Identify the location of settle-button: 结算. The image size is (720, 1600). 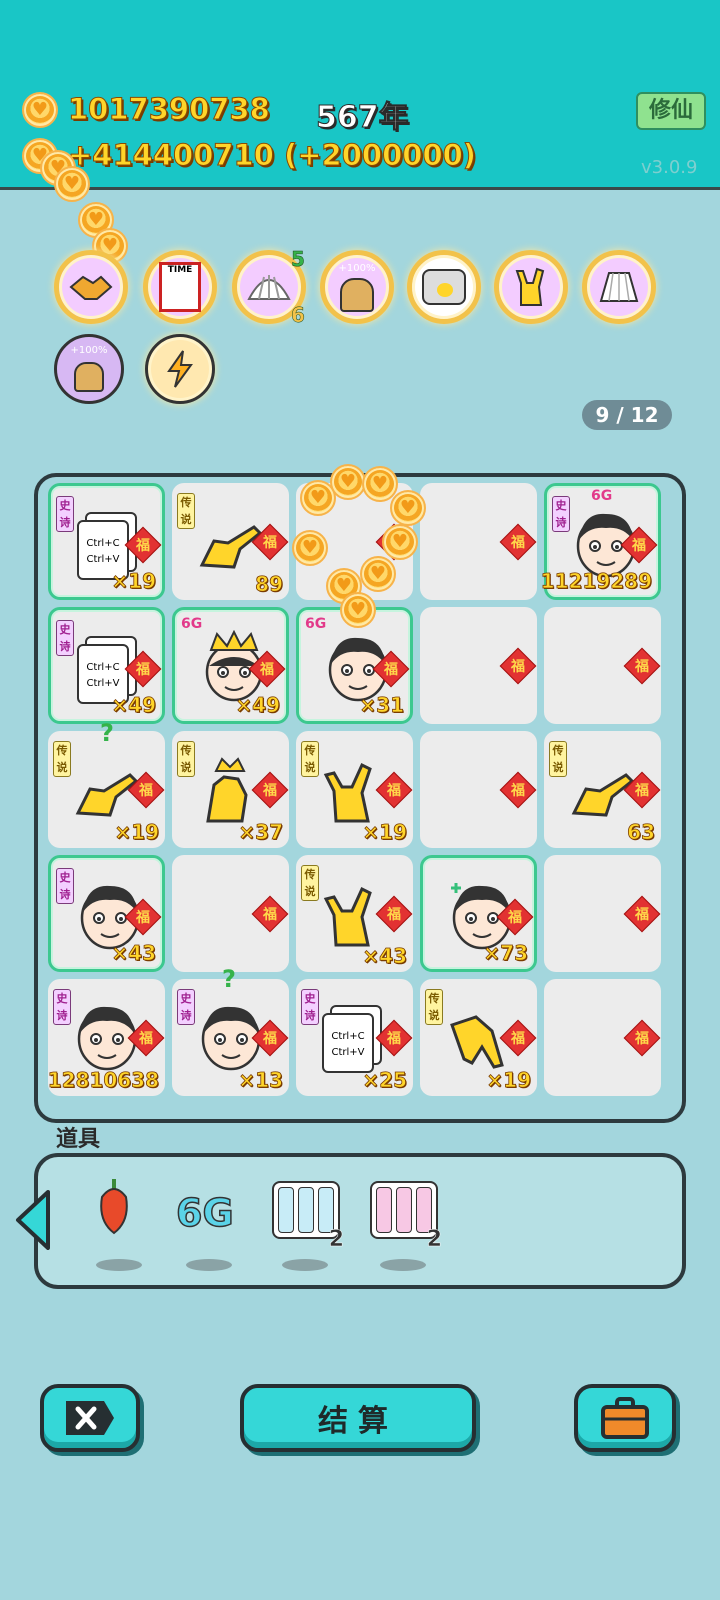
(358, 1418).